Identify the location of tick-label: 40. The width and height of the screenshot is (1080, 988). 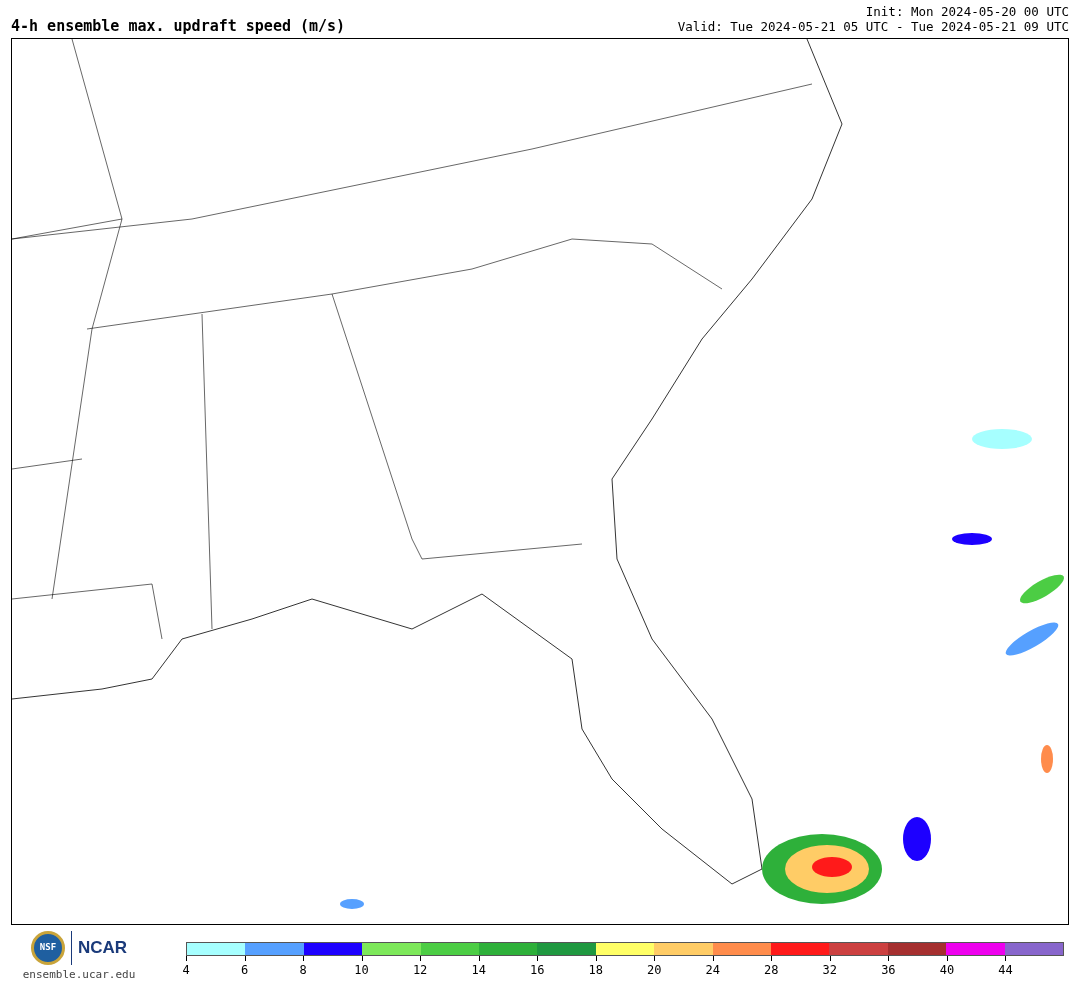
(947, 970).